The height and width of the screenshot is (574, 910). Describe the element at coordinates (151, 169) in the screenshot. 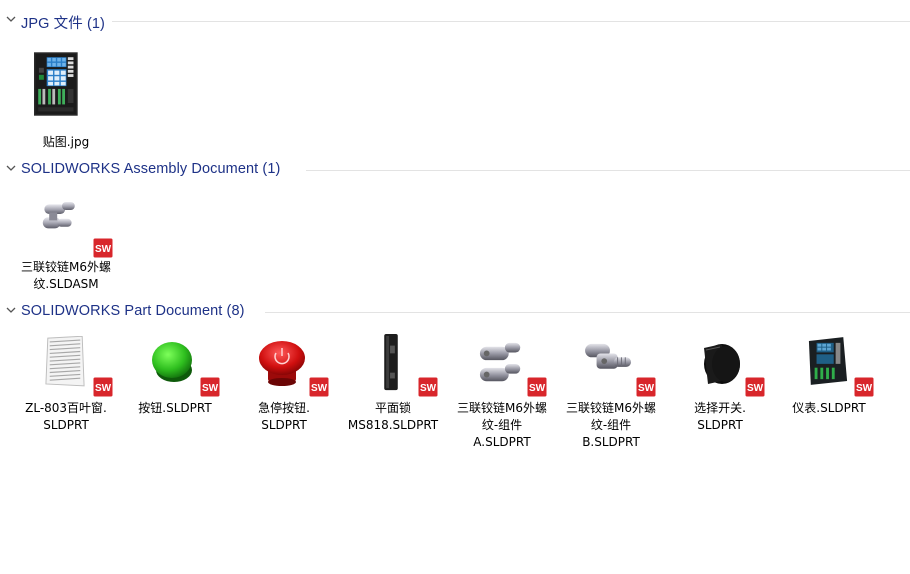

I see `group-title: SOLIDWORKS Assembly Document (1)` at that location.